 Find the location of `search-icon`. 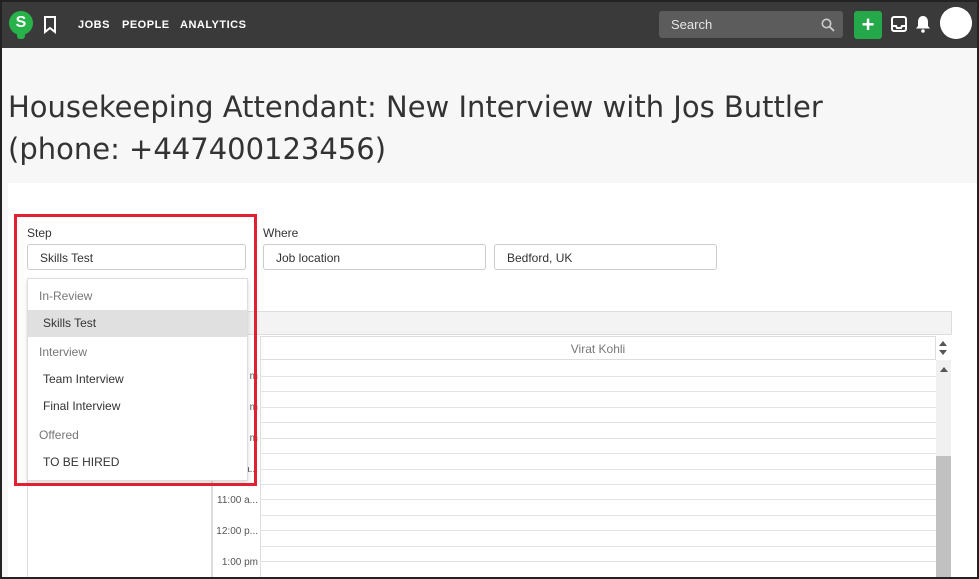

search-icon is located at coordinates (828, 25).